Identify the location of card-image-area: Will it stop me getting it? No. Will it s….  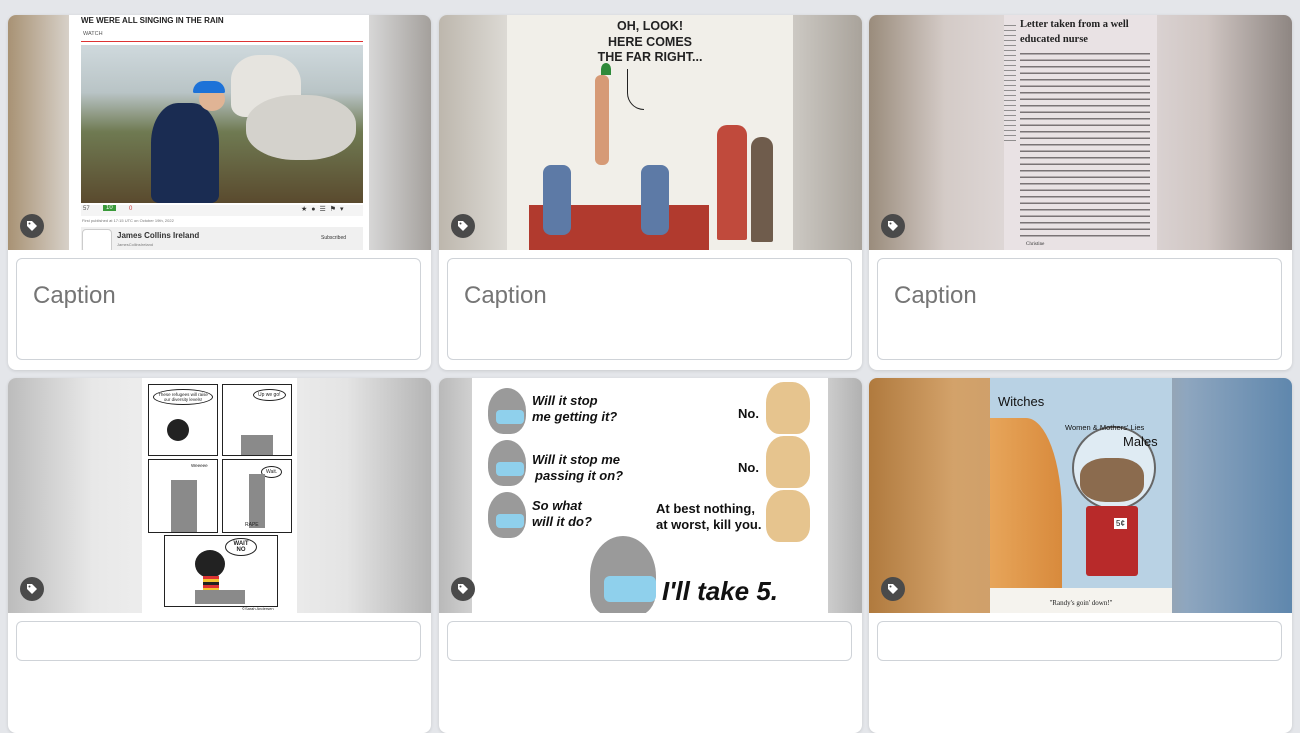
(650, 495).